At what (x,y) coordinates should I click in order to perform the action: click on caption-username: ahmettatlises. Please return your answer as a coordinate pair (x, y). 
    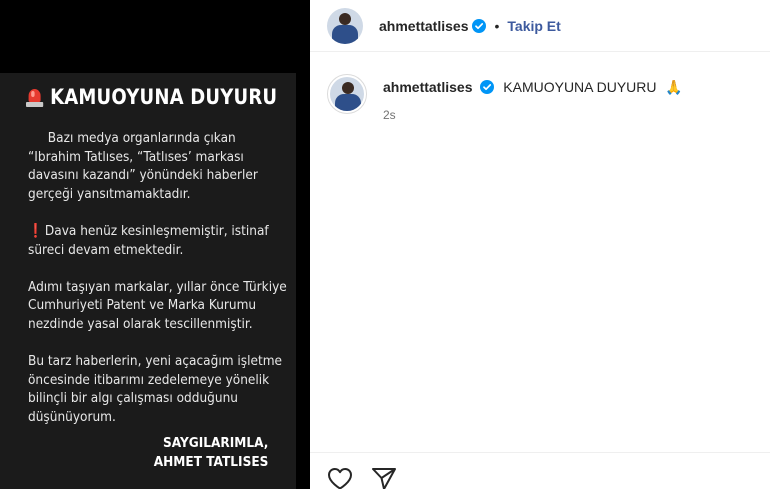
    Looking at the image, I should click on (427, 87).